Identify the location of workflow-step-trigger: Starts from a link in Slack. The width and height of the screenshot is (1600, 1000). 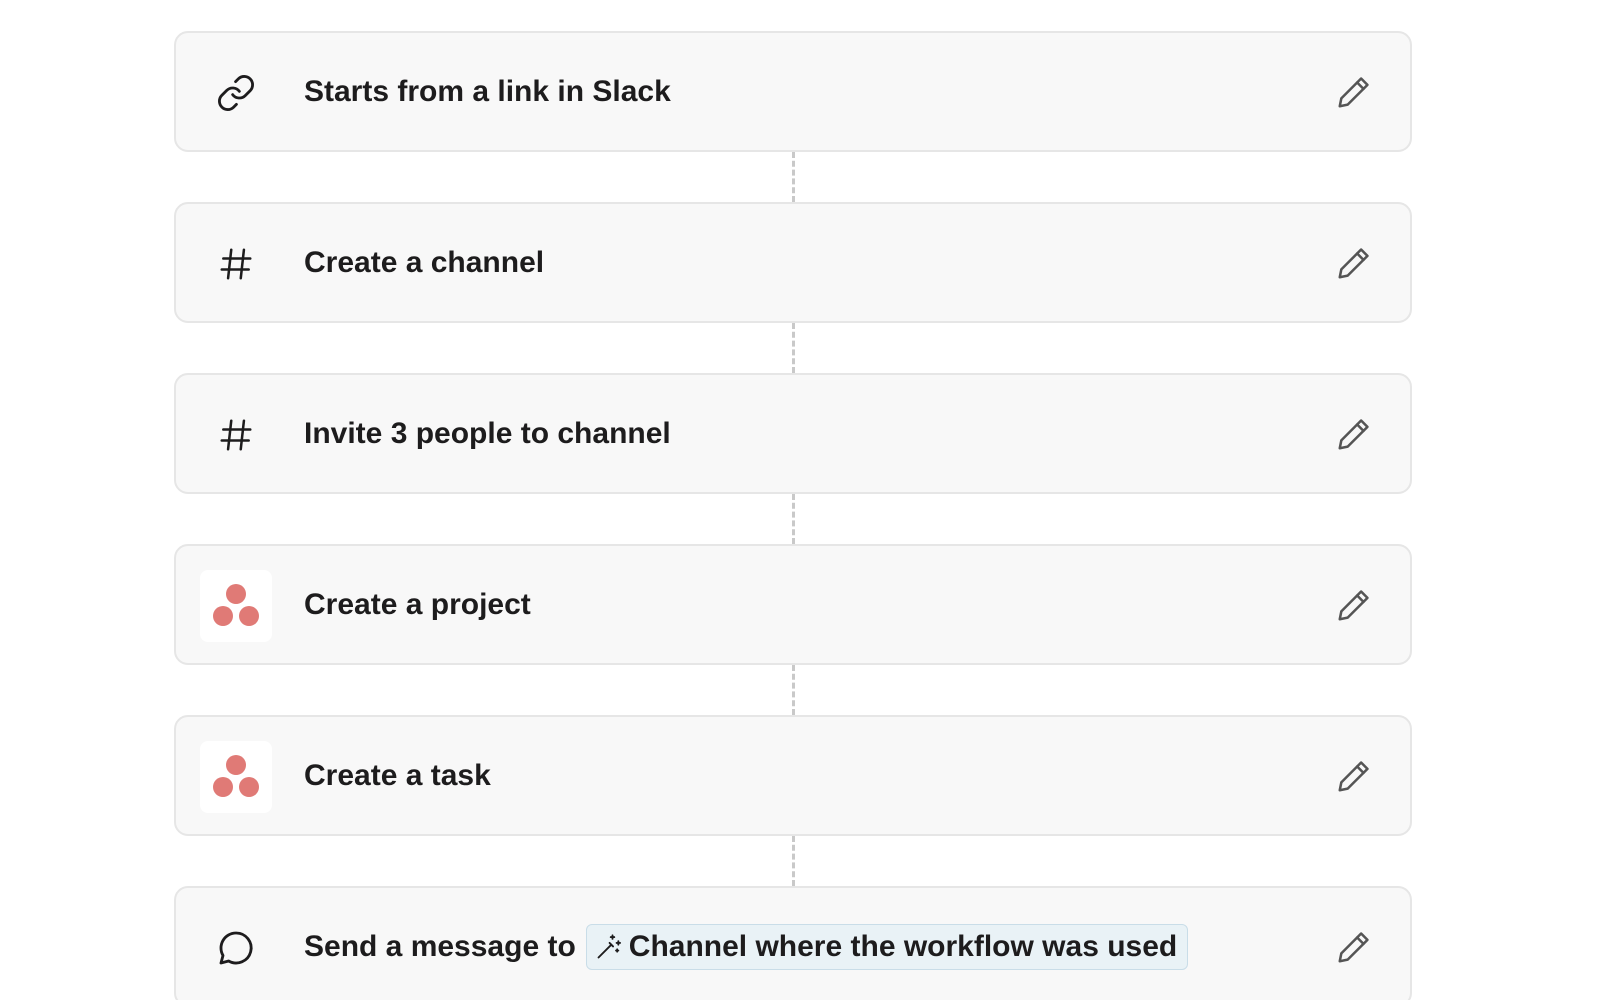
(793, 91).